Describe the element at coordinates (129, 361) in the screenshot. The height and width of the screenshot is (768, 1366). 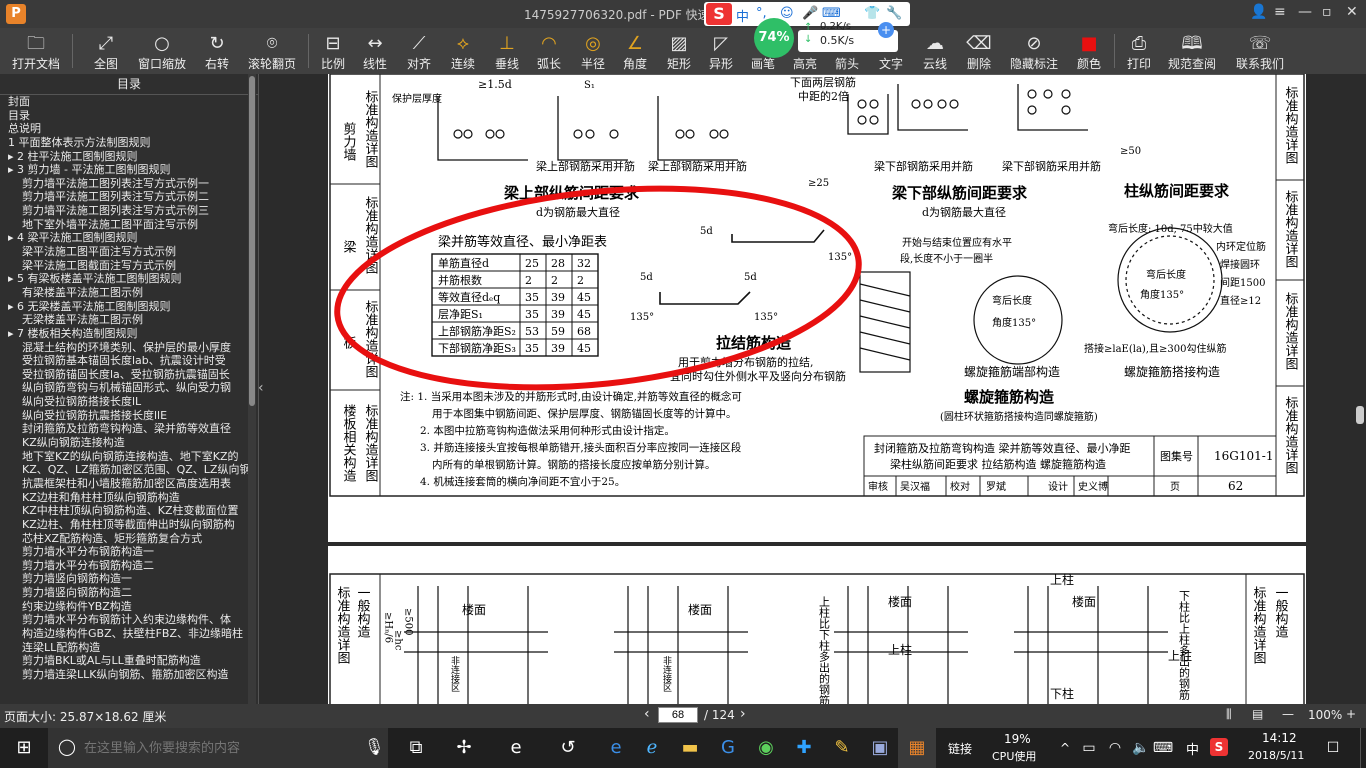
I see `toc-item: 受拉钢筋基本锚固长度lab、抗震设计时受` at that location.